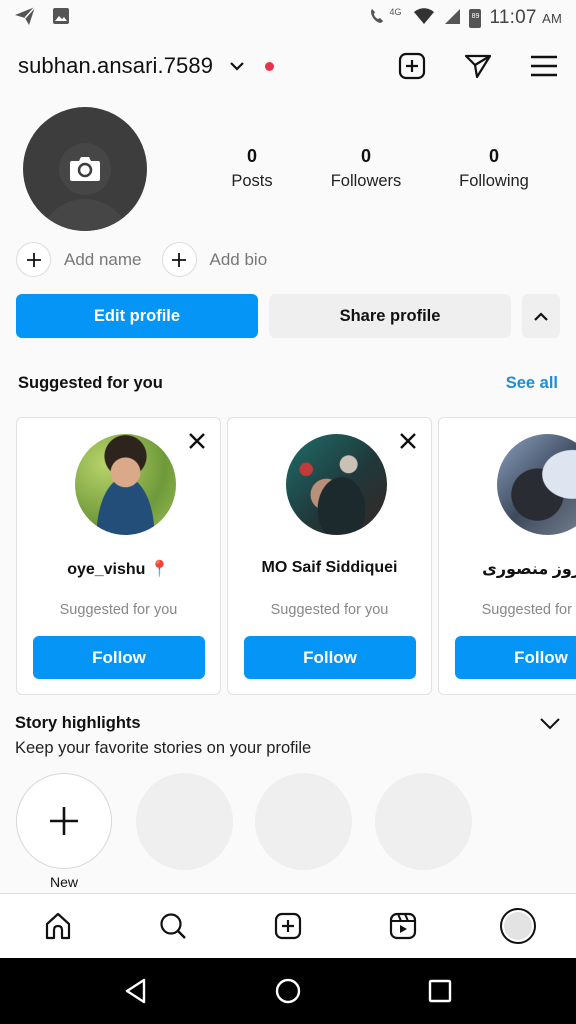  Describe the element at coordinates (366, 181) in the screenshot. I see `stat-label: Followers` at that location.